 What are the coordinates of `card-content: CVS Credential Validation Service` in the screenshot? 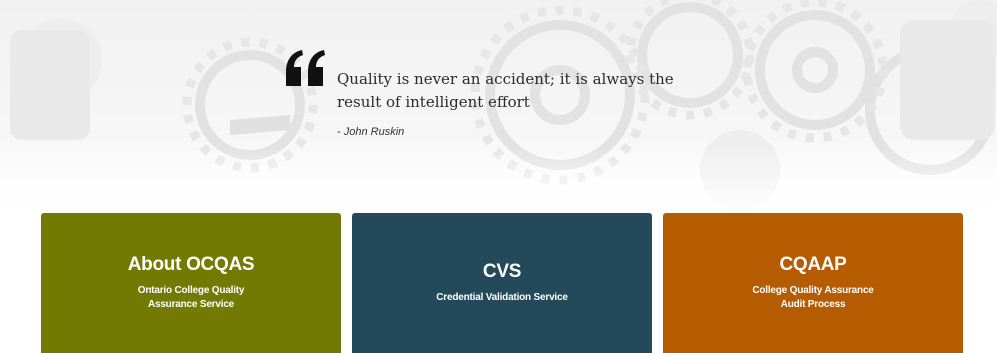 It's located at (502, 283).